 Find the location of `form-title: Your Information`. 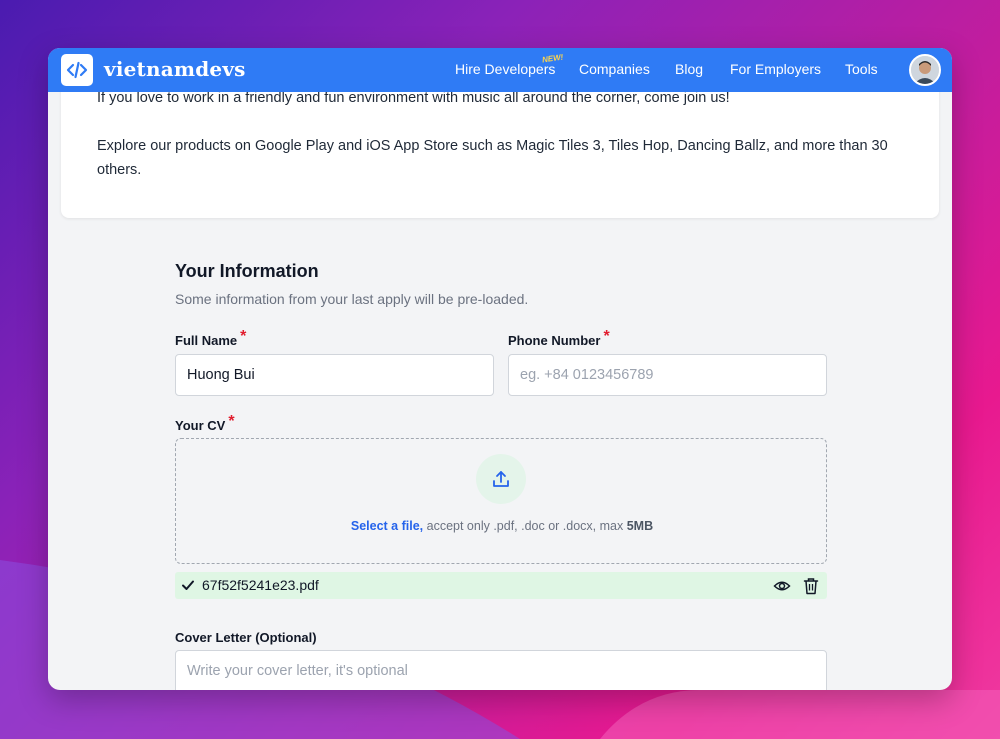

form-title: Your Information is located at coordinates (247, 271).